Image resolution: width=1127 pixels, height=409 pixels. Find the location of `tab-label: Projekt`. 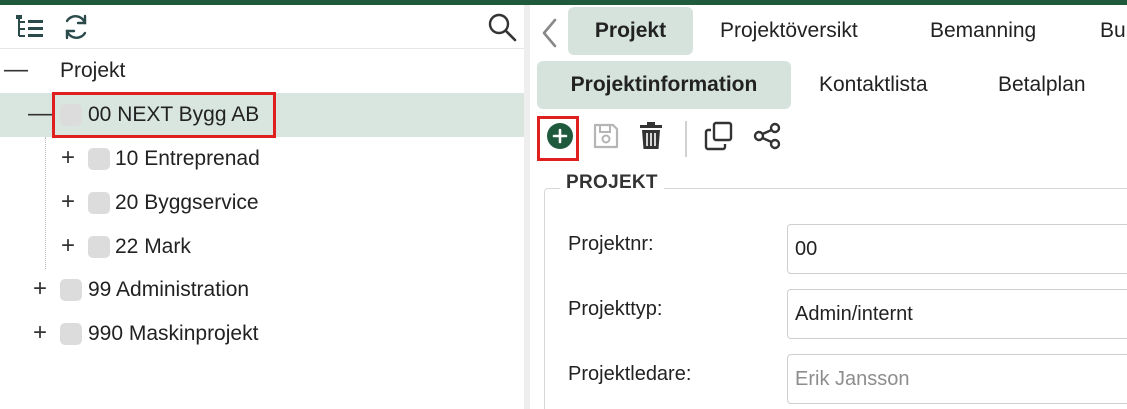

tab-label: Projekt is located at coordinates (630, 30).